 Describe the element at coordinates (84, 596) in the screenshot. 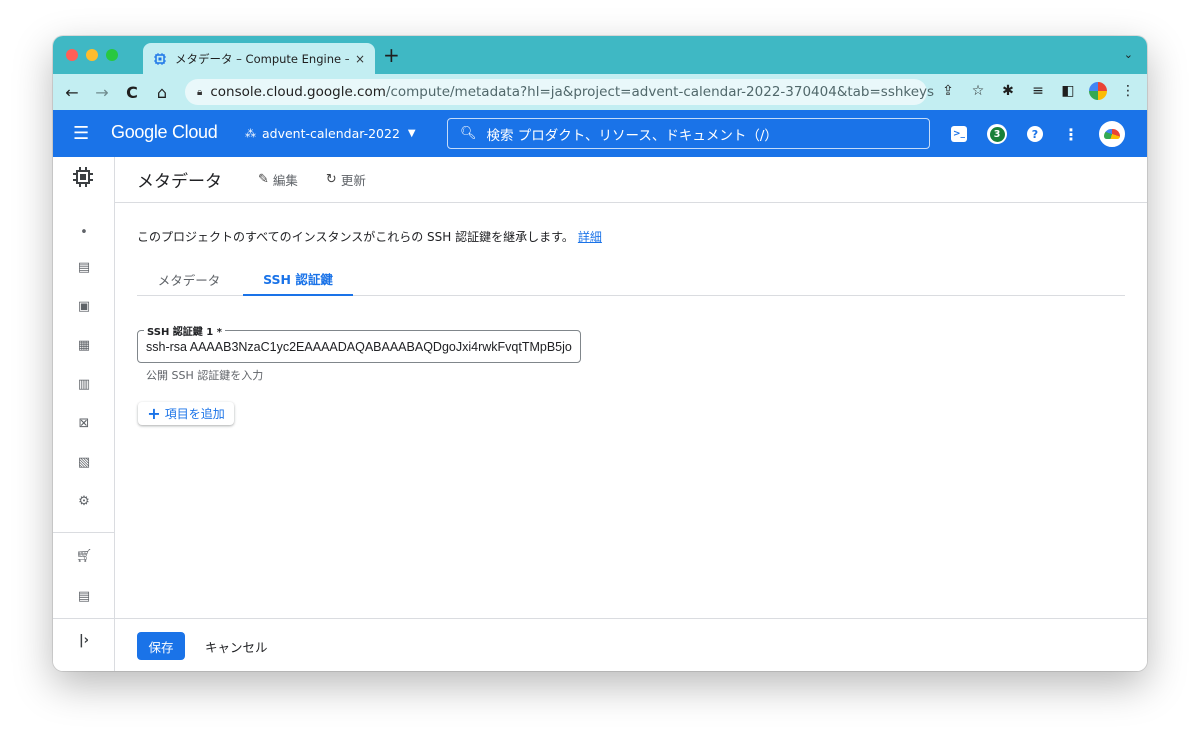

I see `sidebar-item-release-notes-icon: ▤` at that location.